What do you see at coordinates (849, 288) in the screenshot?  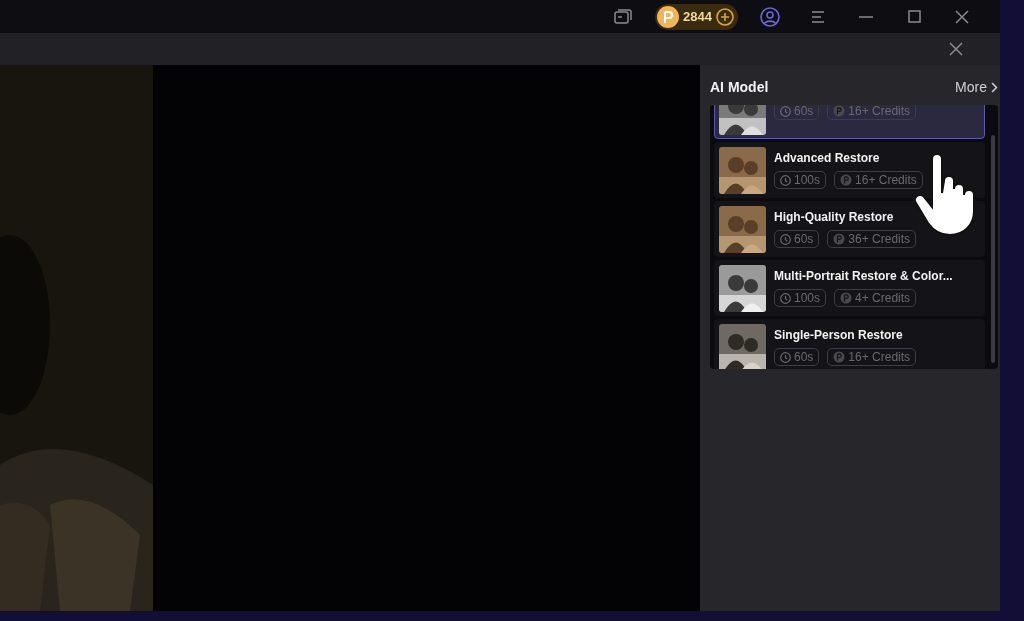 I see `model-item: Multi-Portrait Restore & Color... 100s 4+ Credits` at bounding box center [849, 288].